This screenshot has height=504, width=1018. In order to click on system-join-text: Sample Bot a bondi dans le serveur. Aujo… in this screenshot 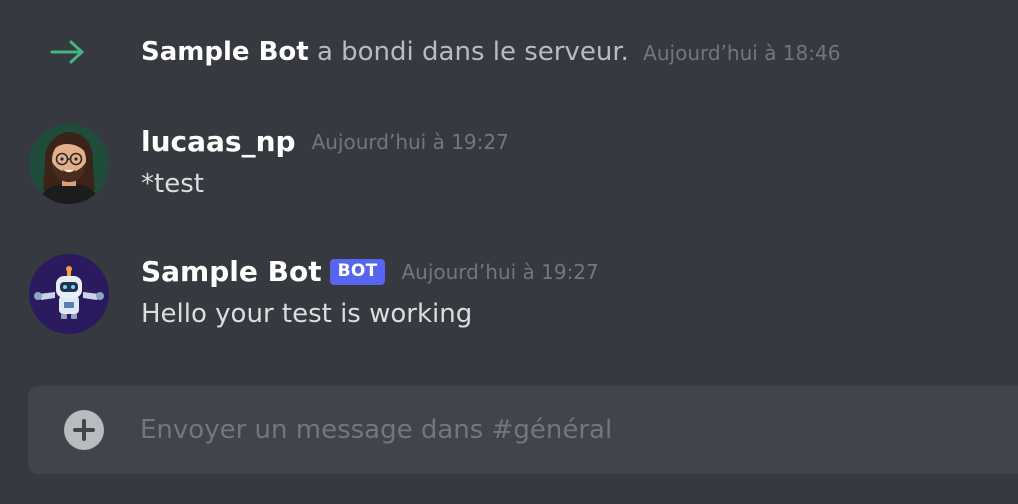, I will do `click(490, 52)`.